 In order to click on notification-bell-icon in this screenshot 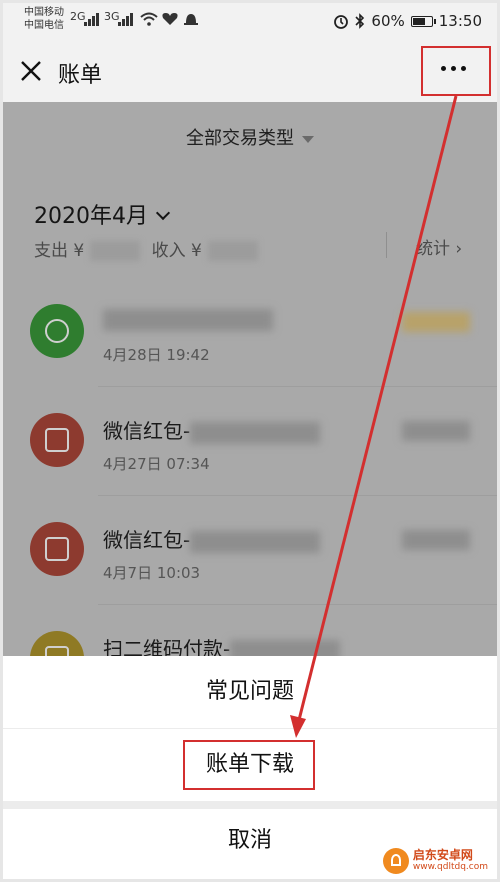, I will do `click(191, 19)`.